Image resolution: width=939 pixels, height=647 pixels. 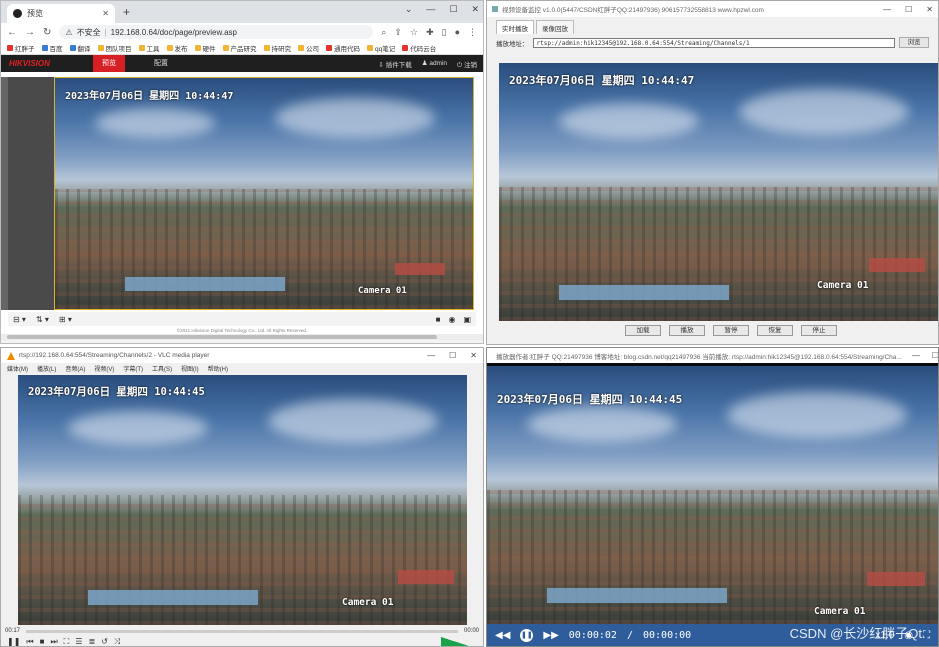 I want to click on bookmark-item: 公司, so click(x=308, y=48).